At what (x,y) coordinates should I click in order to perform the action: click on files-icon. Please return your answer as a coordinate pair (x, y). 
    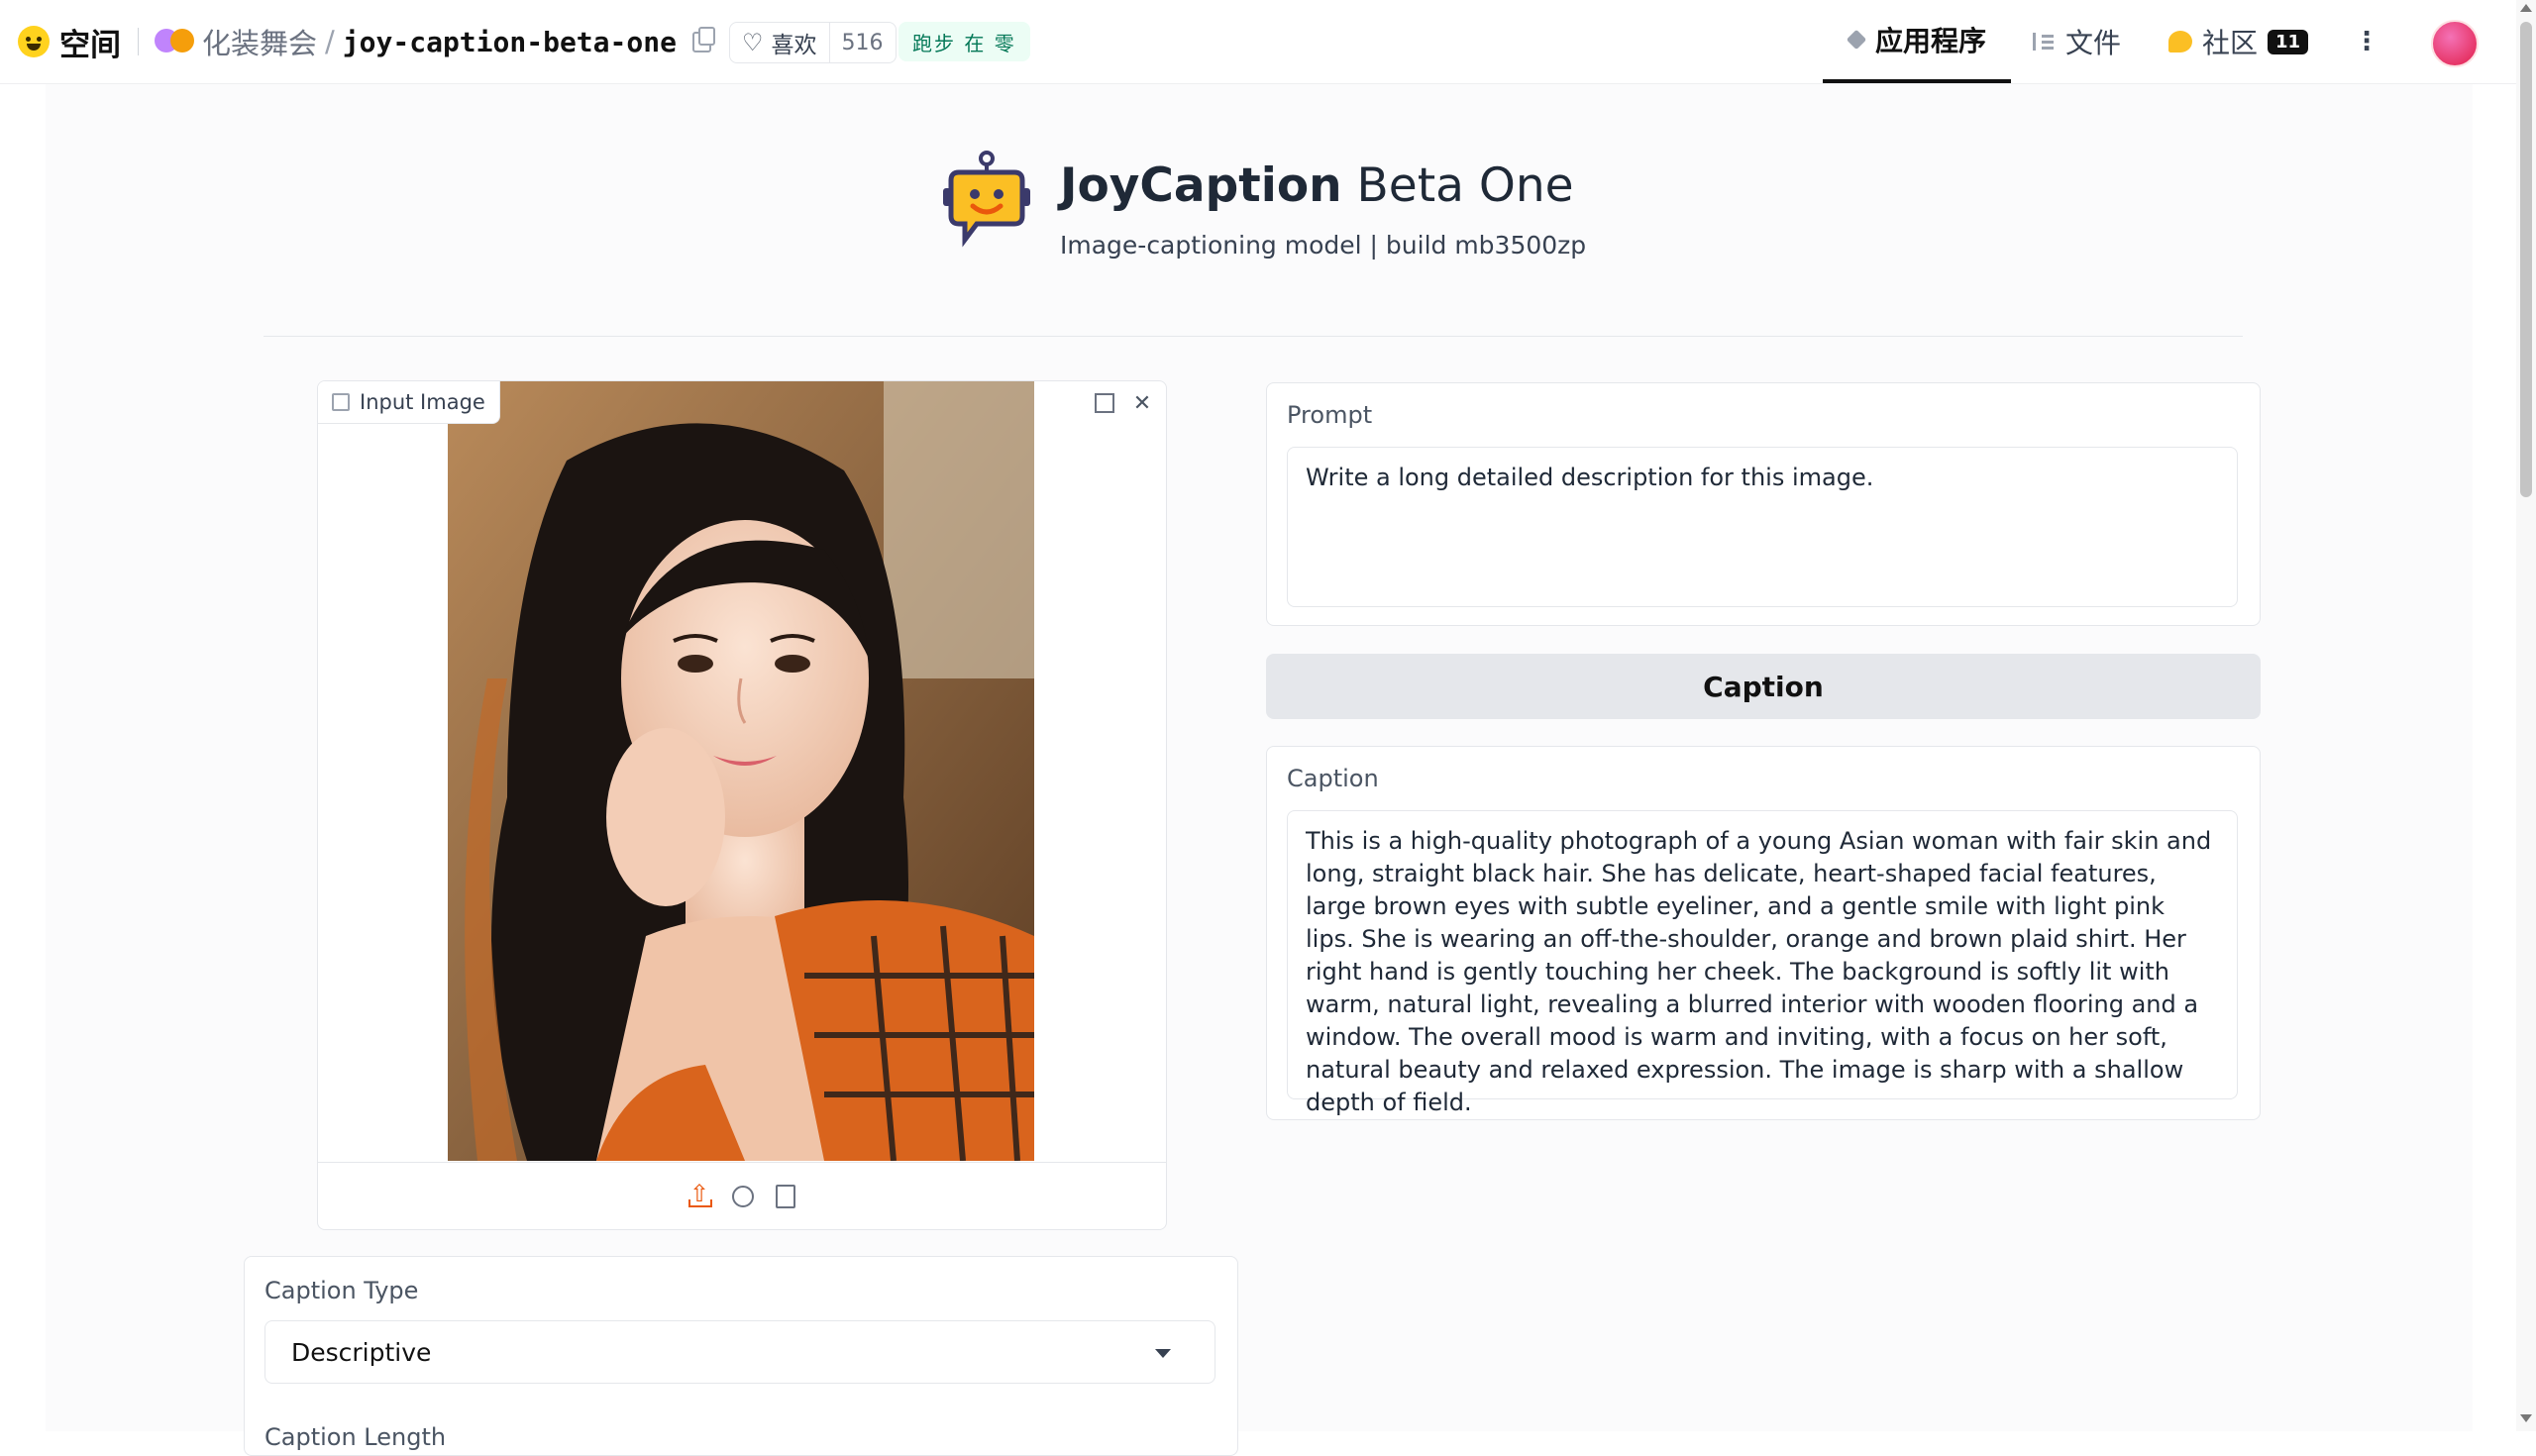
    Looking at the image, I should click on (2044, 42).